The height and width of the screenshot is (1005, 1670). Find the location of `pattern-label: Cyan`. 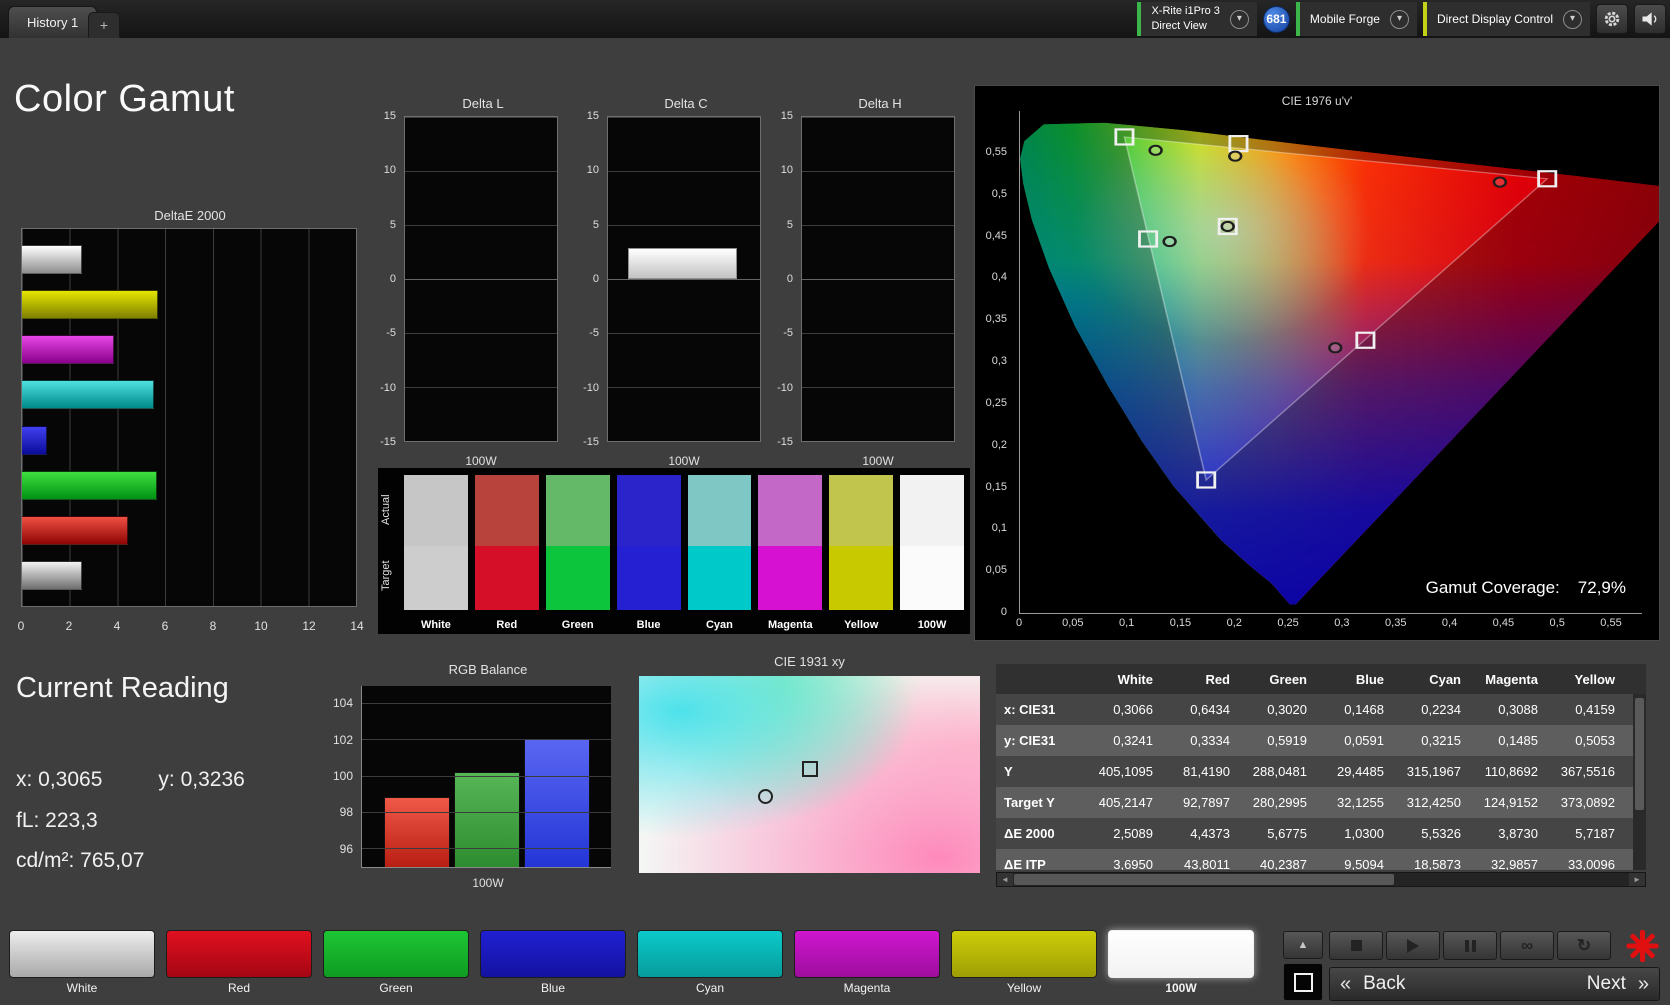

pattern-label: Cyan is located at coordinates (709, 988).